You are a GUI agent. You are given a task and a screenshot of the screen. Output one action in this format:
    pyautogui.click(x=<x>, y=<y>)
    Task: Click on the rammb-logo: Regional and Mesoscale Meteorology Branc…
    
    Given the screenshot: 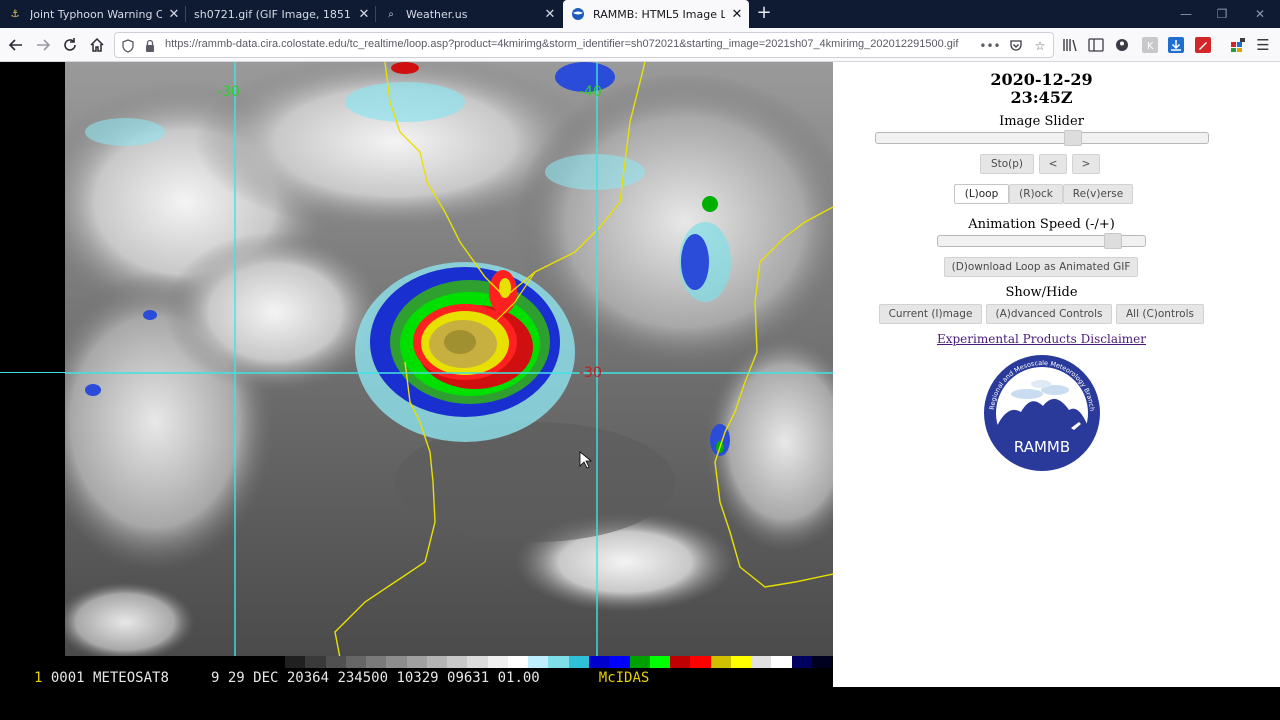 What is the action you would take?
    pyautogui.click(x=1042, y=413)
    